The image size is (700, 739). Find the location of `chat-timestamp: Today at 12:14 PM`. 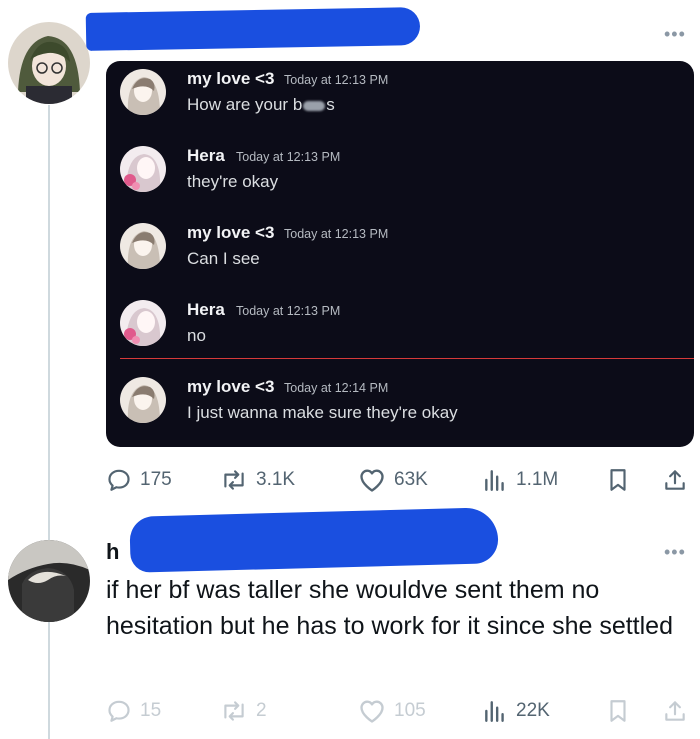

chat-timestamp: Today at 12:14 PM is located at coordinates (336, 388).